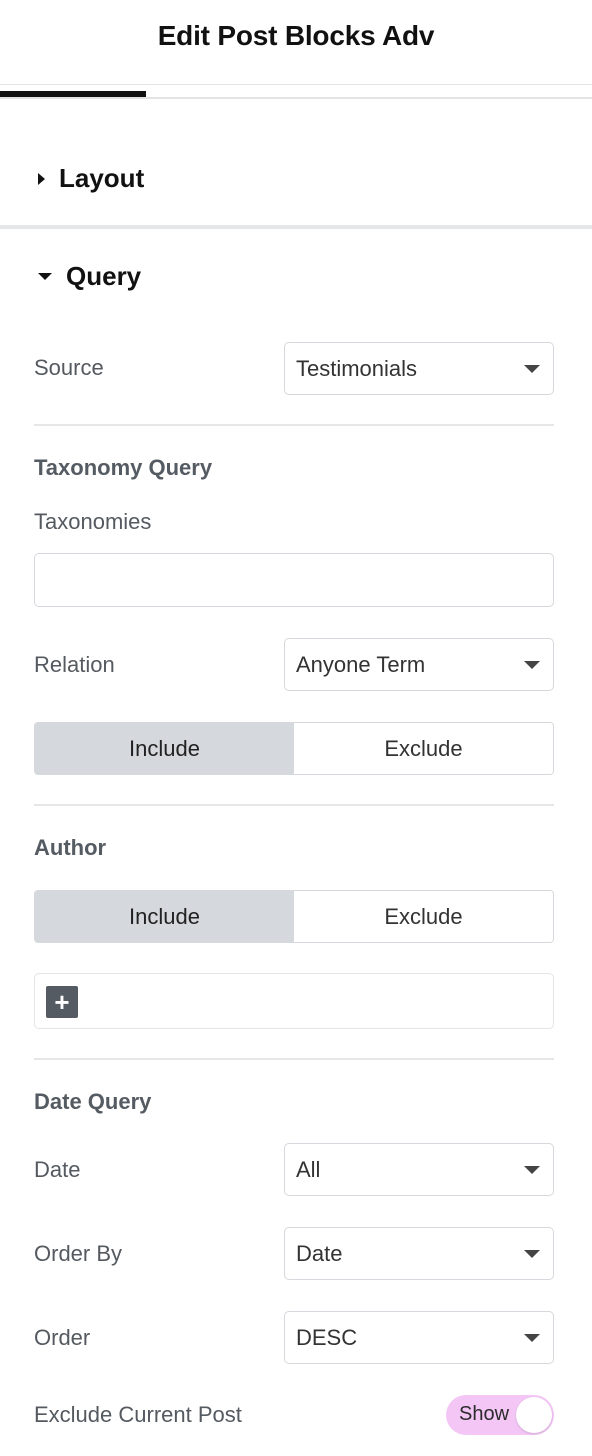  I want to click on date-query-heading: Date Query, so click(93, 1101).